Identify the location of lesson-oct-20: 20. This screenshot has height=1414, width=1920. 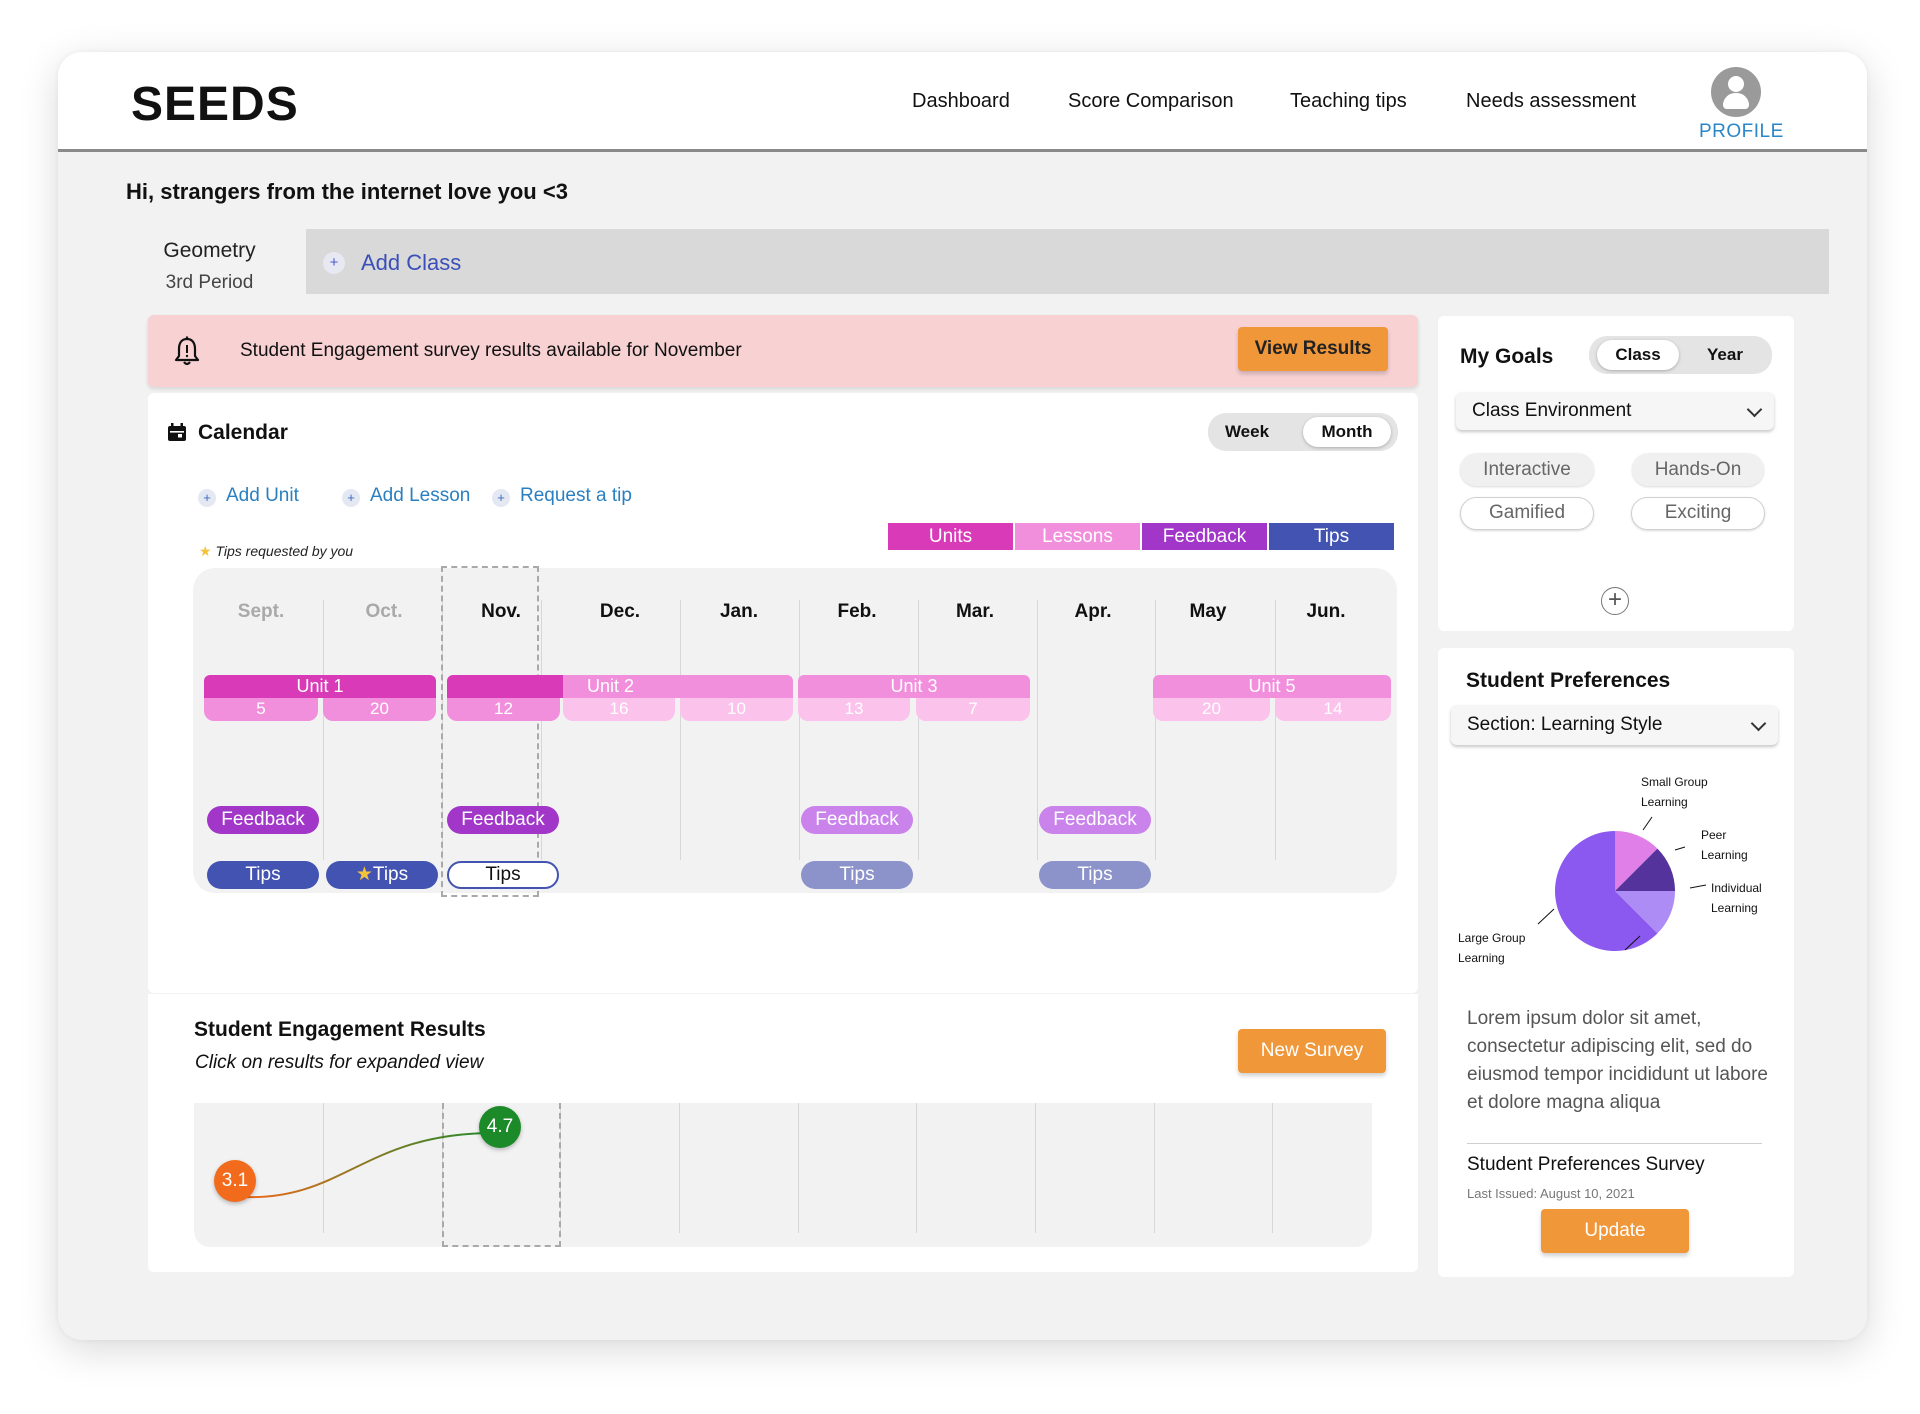
(379, 709).